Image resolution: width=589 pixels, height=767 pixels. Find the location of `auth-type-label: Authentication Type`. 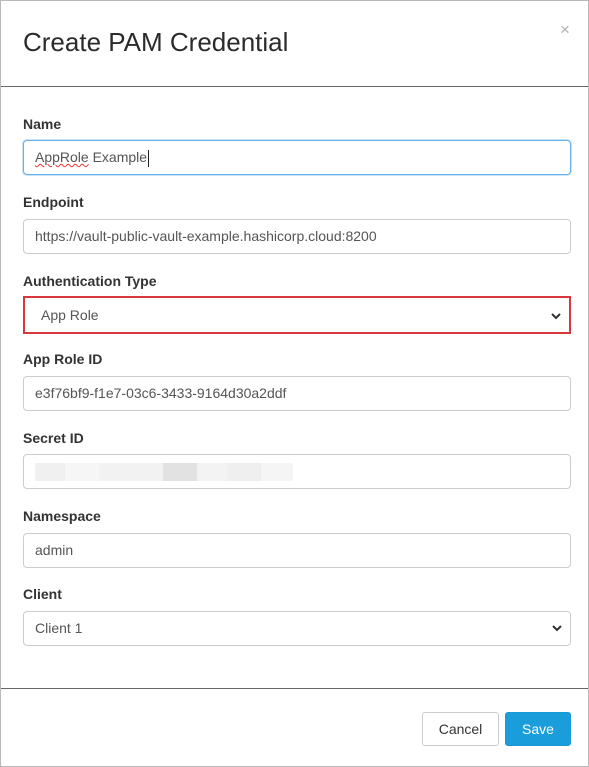

auth-type-label: Authentication Type is located at coordinates (90, 281).